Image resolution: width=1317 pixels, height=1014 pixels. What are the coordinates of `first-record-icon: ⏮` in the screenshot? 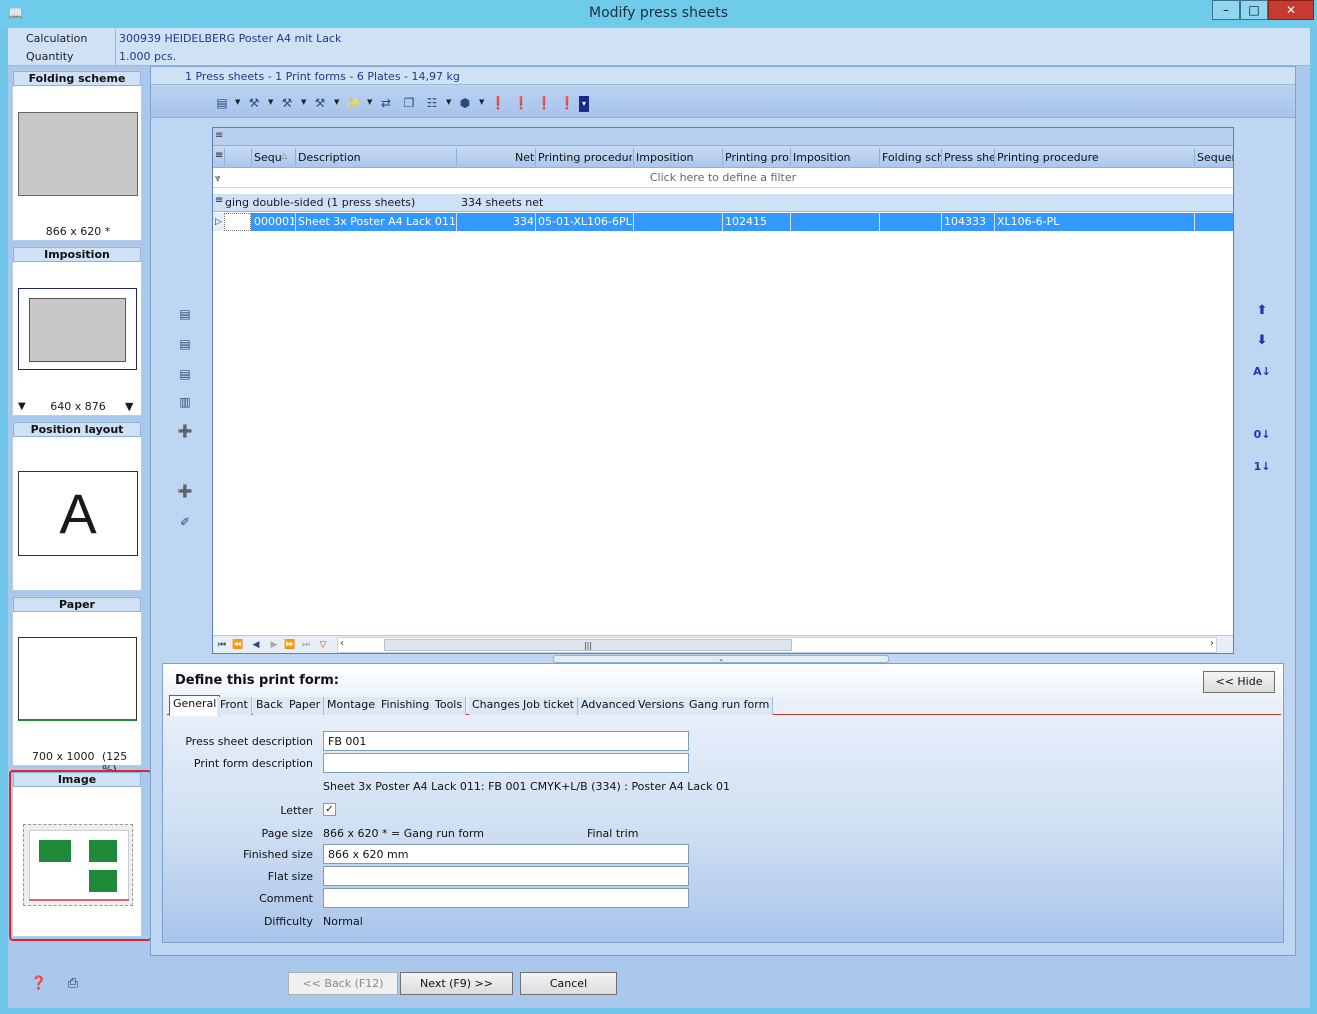 It's located at (222, 645).